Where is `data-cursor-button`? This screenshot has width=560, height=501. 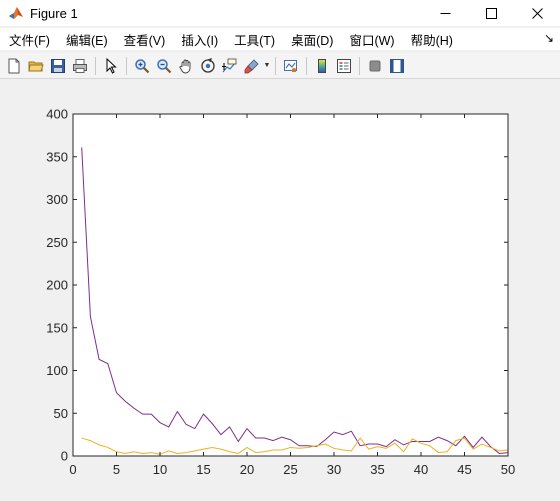
data-cursor-button is located at coordinates (230, 66).